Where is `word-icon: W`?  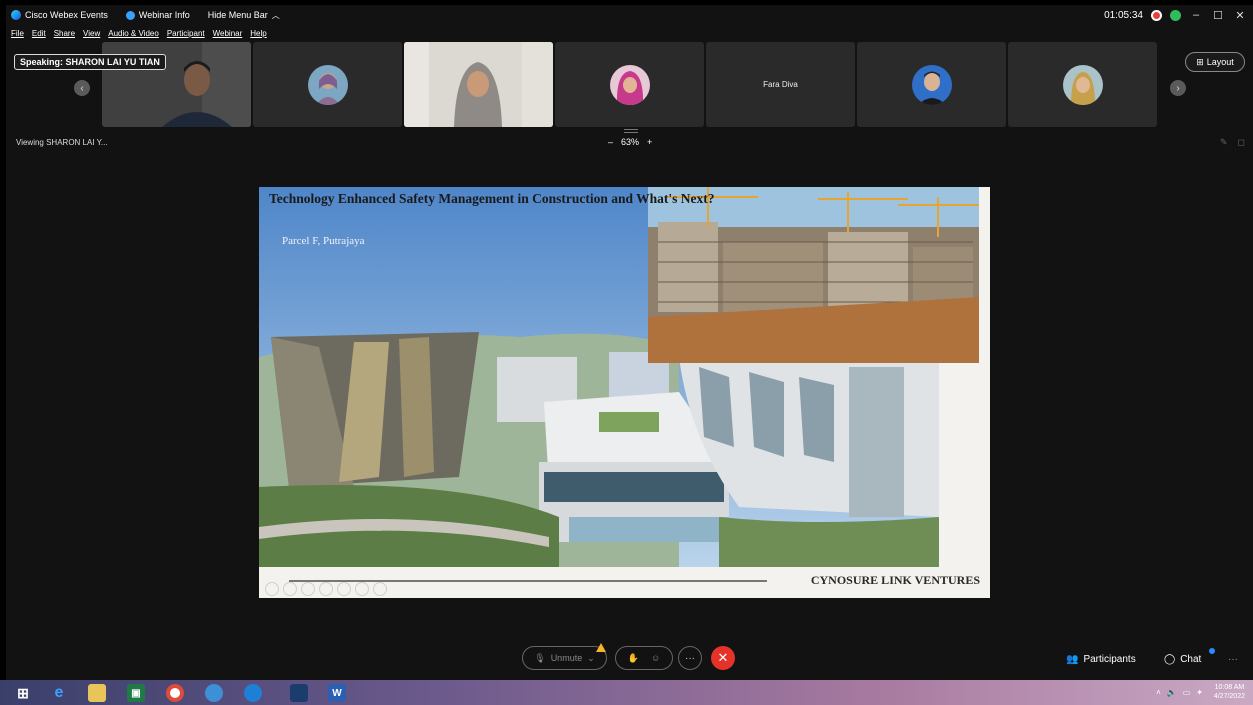 word-icon: W is located at coordinates (337, 693).